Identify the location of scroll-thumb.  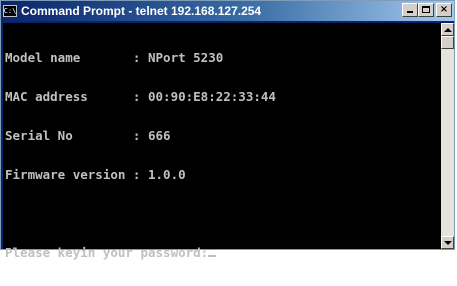
(447, 42).